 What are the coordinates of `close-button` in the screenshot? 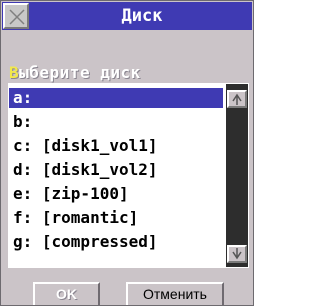 It's located at (16, 16).